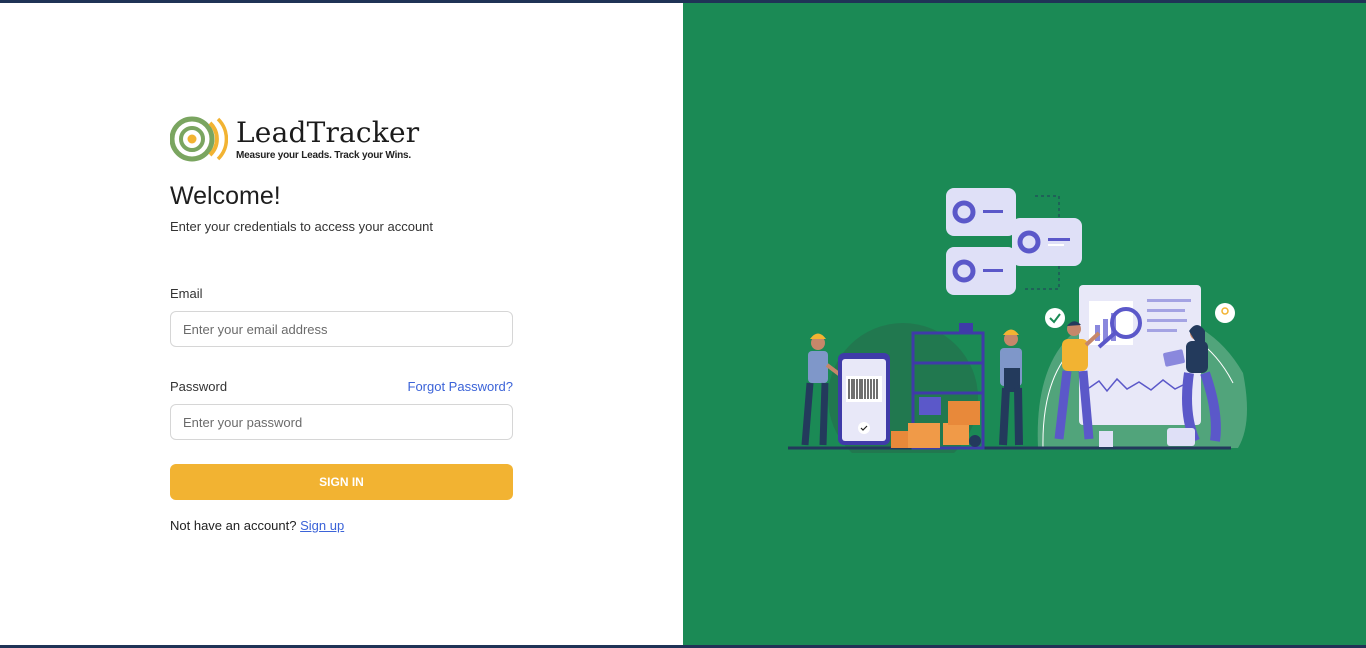 The image size is (1366, 648). What do you see at coordinates (864, 399) in the screenshot?
I see `barcode-phone` at bounding box center [864, 399].